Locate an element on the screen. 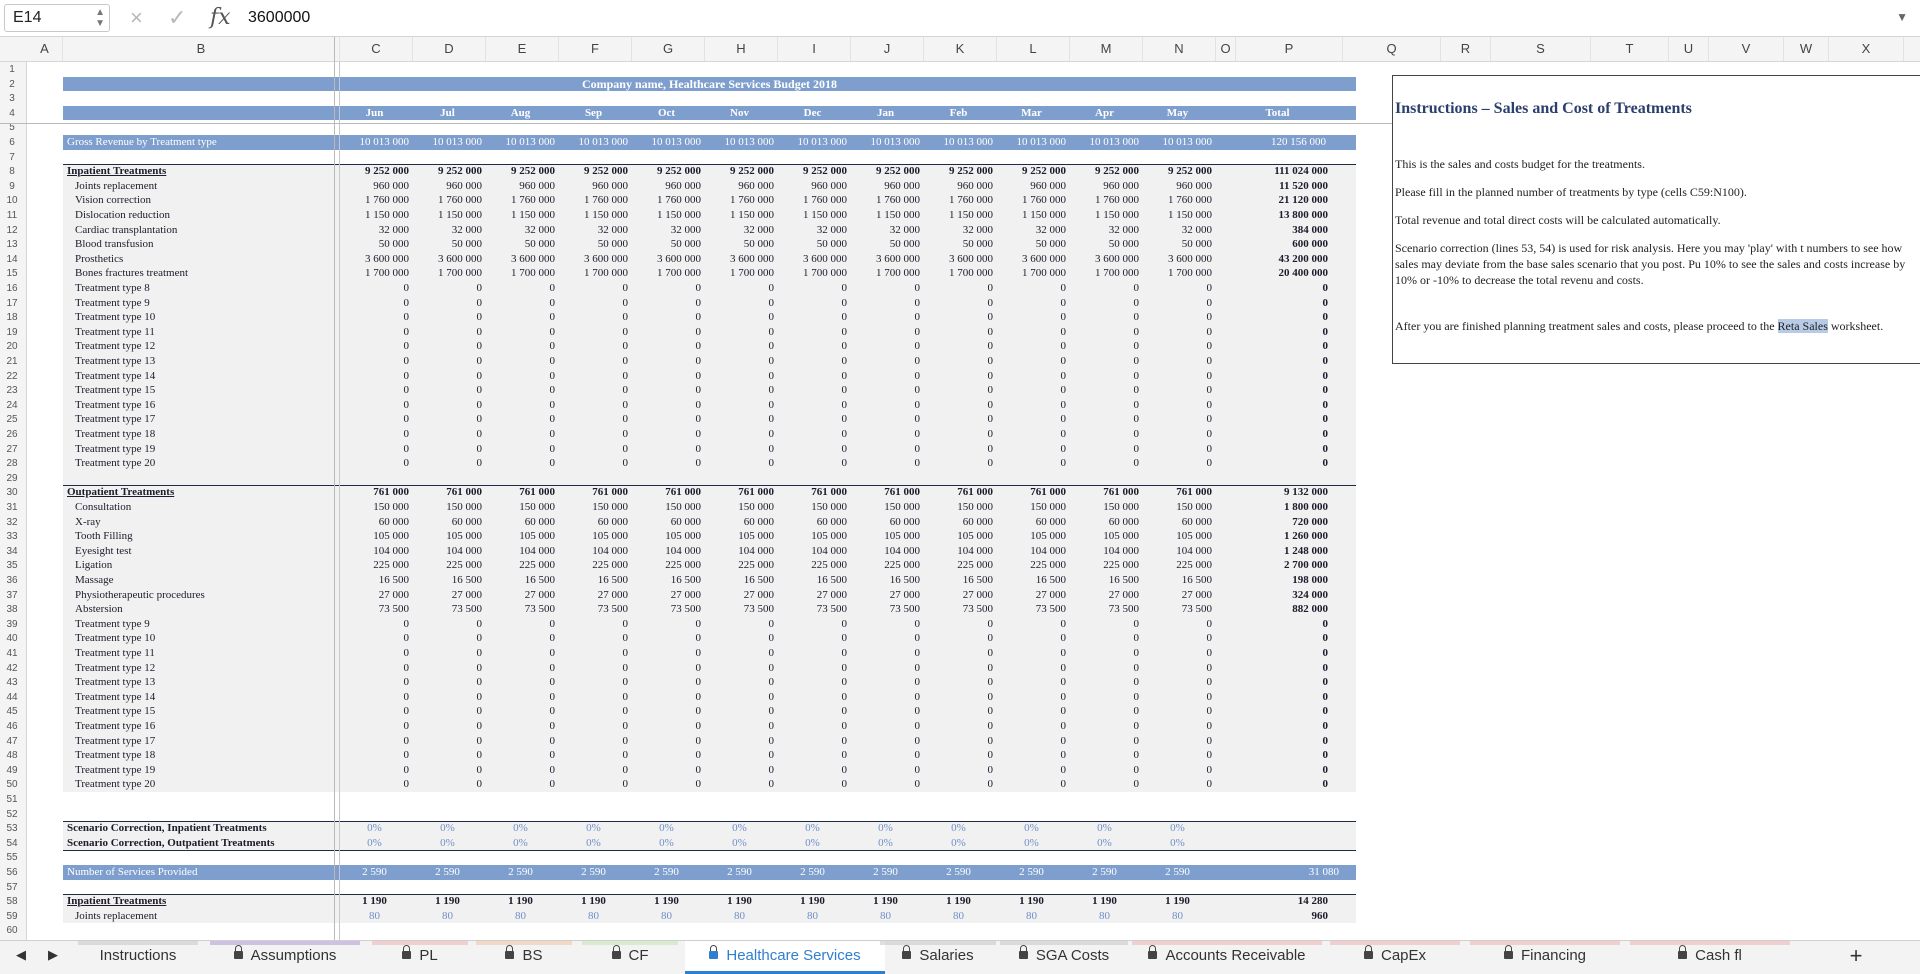  inpatient-item-label: Treatment type 19 is located at coordinates (115, 449).